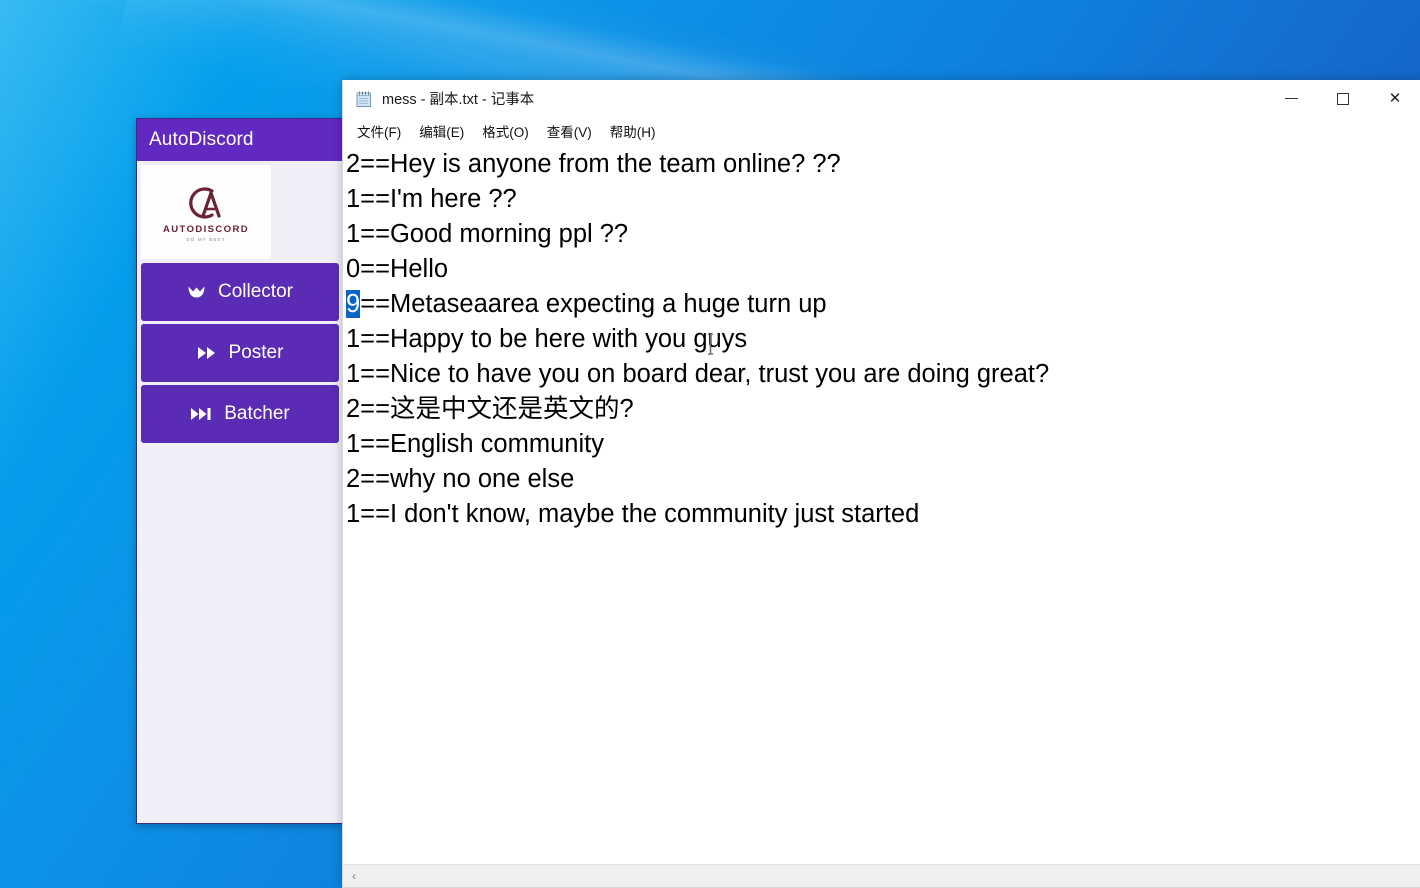 The image size is (1420, 888). What do you see at coordinates (256, 352) in the screenshot?
I see `poster-button-label: Poster` at bounding box center [256, 352].